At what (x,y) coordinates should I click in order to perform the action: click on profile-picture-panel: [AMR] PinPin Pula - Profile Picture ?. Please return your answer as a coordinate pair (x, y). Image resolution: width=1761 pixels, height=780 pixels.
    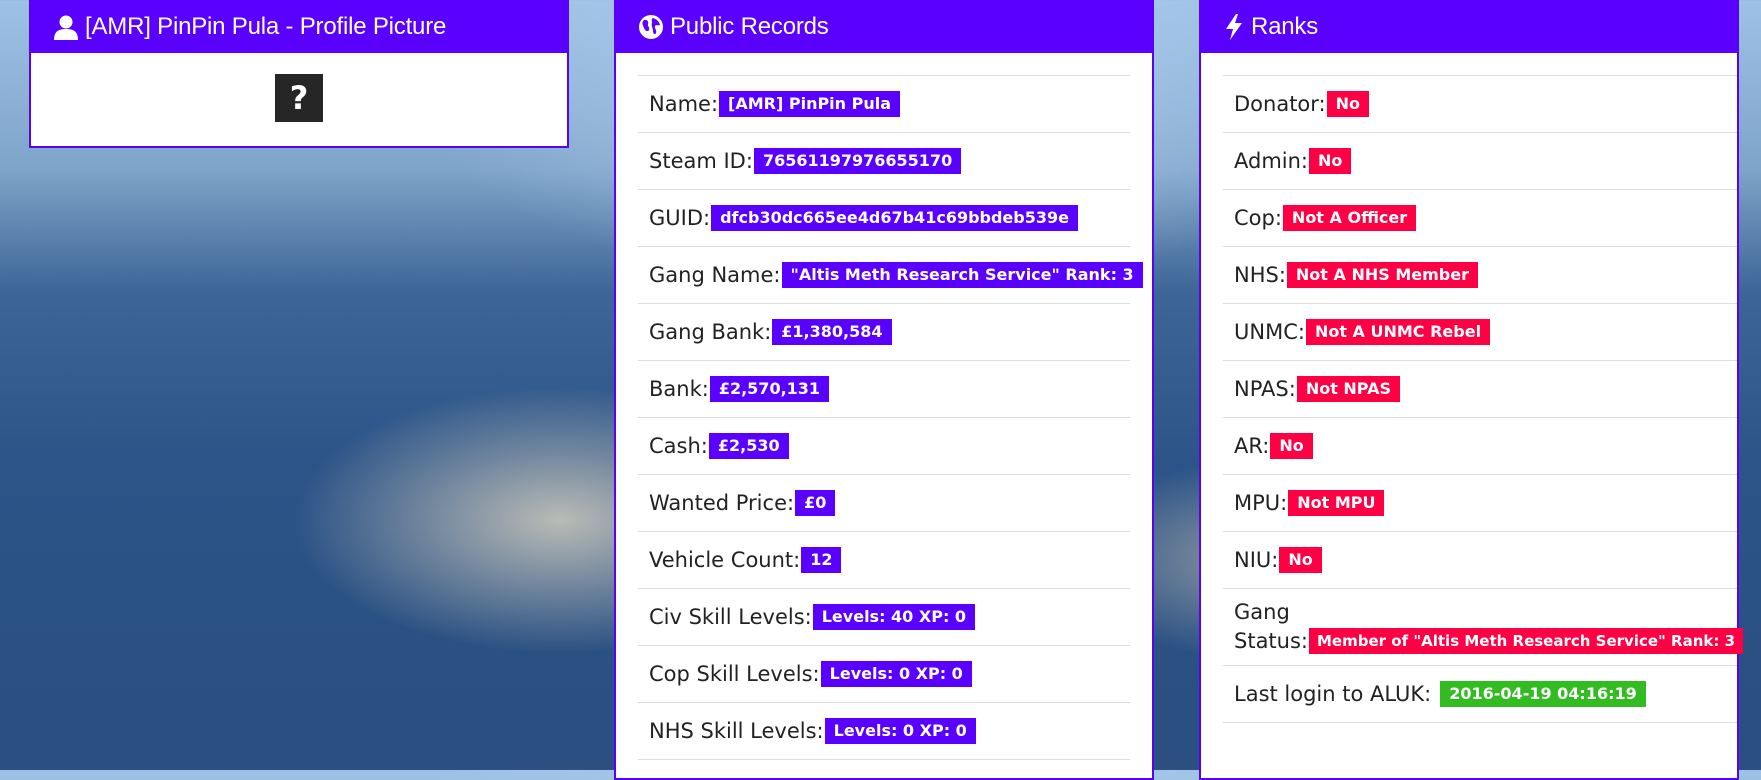
    Looking at the image, I should click on (299, 74).